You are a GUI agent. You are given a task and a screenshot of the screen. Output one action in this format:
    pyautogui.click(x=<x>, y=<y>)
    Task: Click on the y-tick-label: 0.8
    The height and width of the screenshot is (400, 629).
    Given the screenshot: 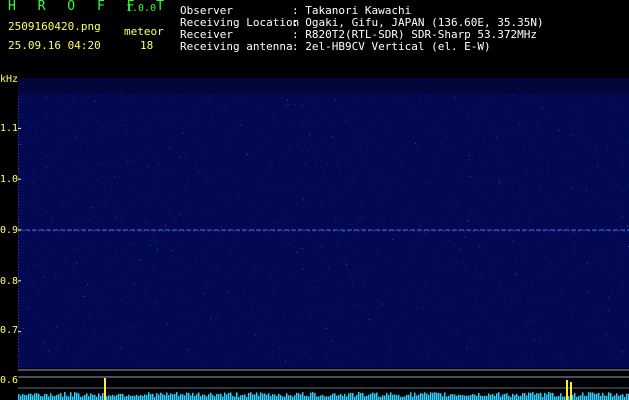 What is the action you would take?
    pyautogui.click(x=9, y=281)
    